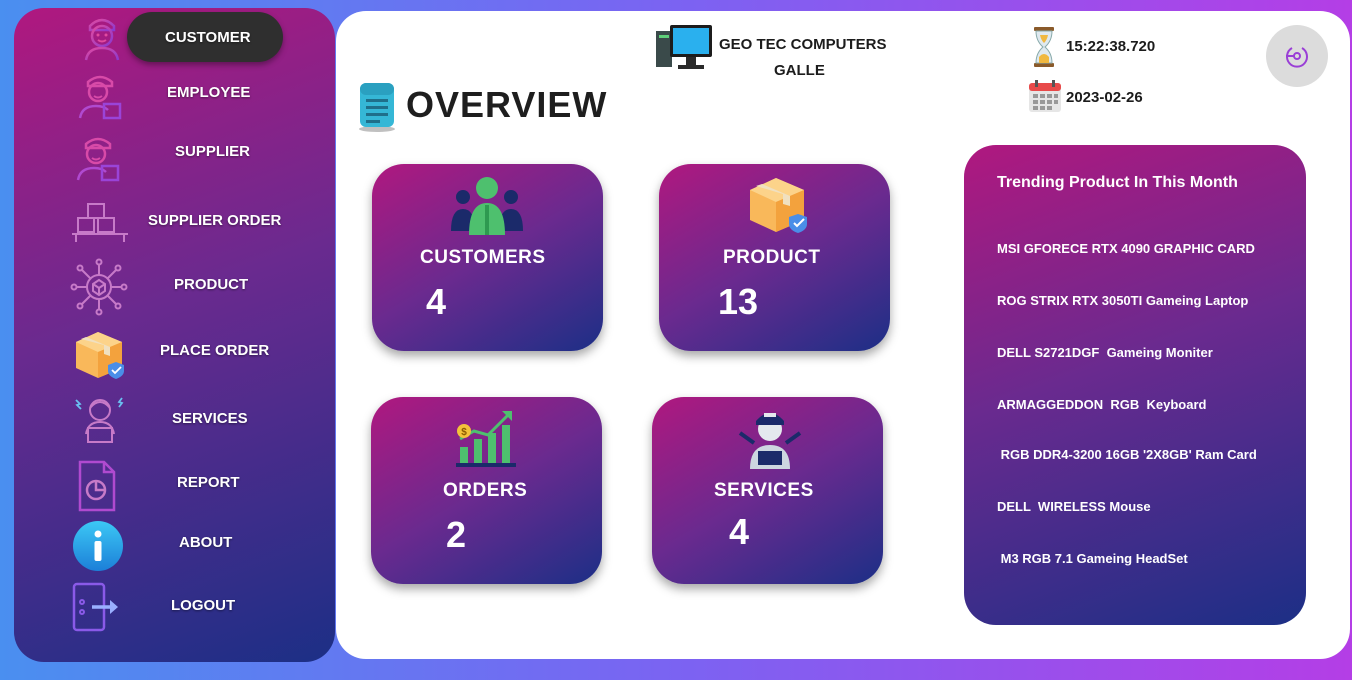 The width and height of the screenshot is (1352, 680). I want to click on product-card: PRODUCT 13, so click(774, 257).